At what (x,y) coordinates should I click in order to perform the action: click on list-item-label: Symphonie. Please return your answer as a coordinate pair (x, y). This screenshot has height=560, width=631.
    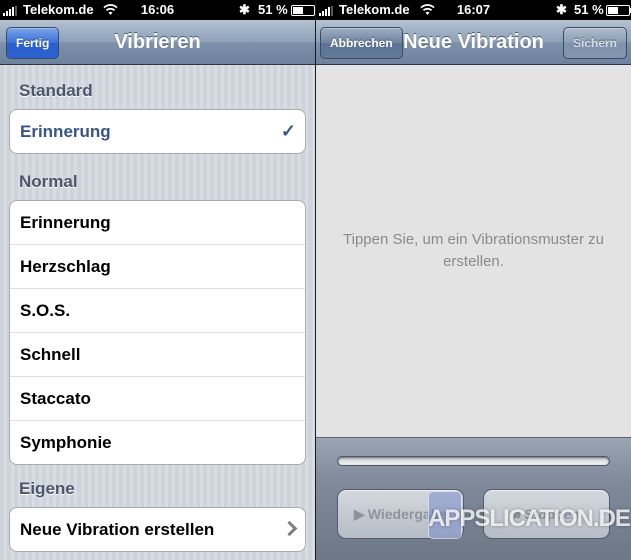
    Looking at the image, I should click on (66, 442).